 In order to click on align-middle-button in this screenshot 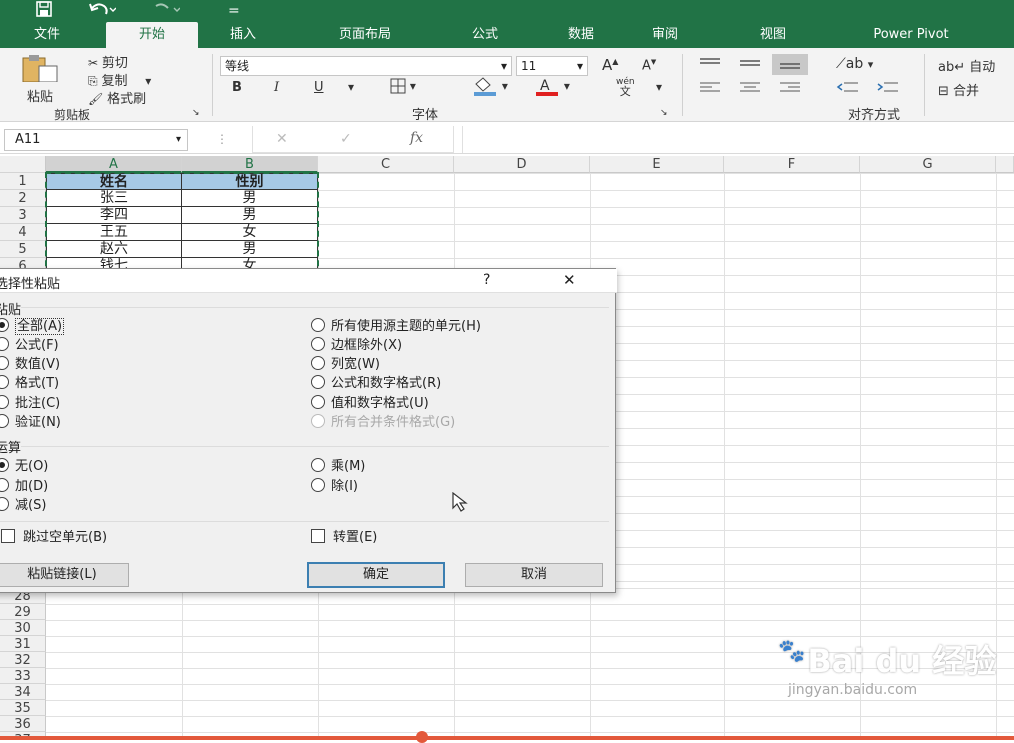, I will do `click(750, 64)`.